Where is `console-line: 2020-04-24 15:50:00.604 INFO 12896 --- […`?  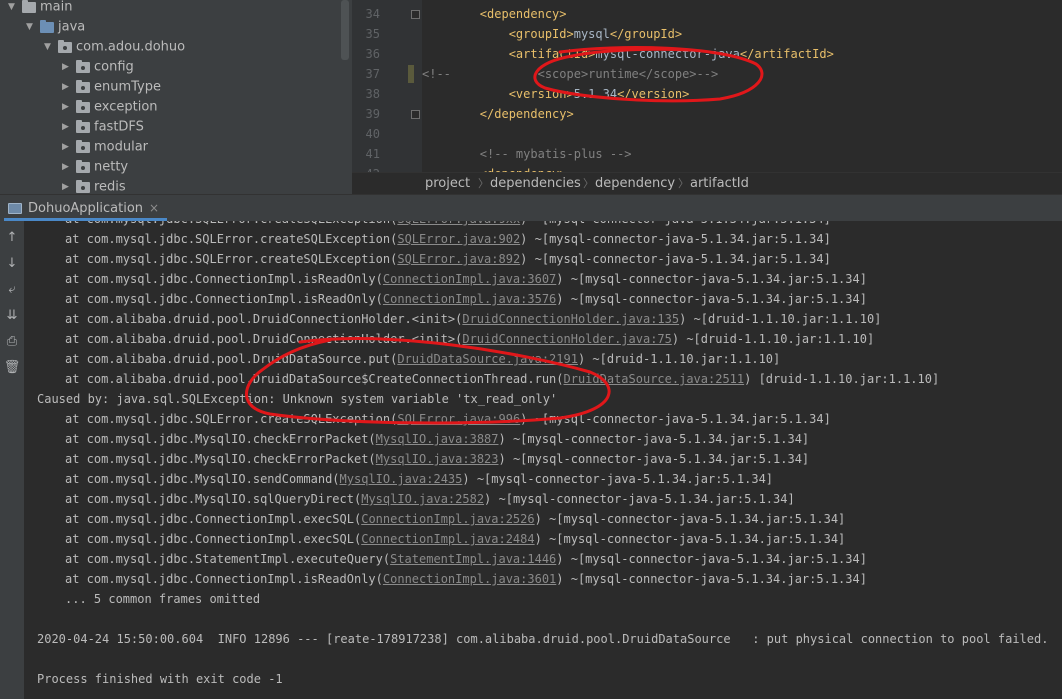
console-line: 2020-04-24 15:50:00.604 INFO 12896 --- [… is located at coordinates (542, 639).